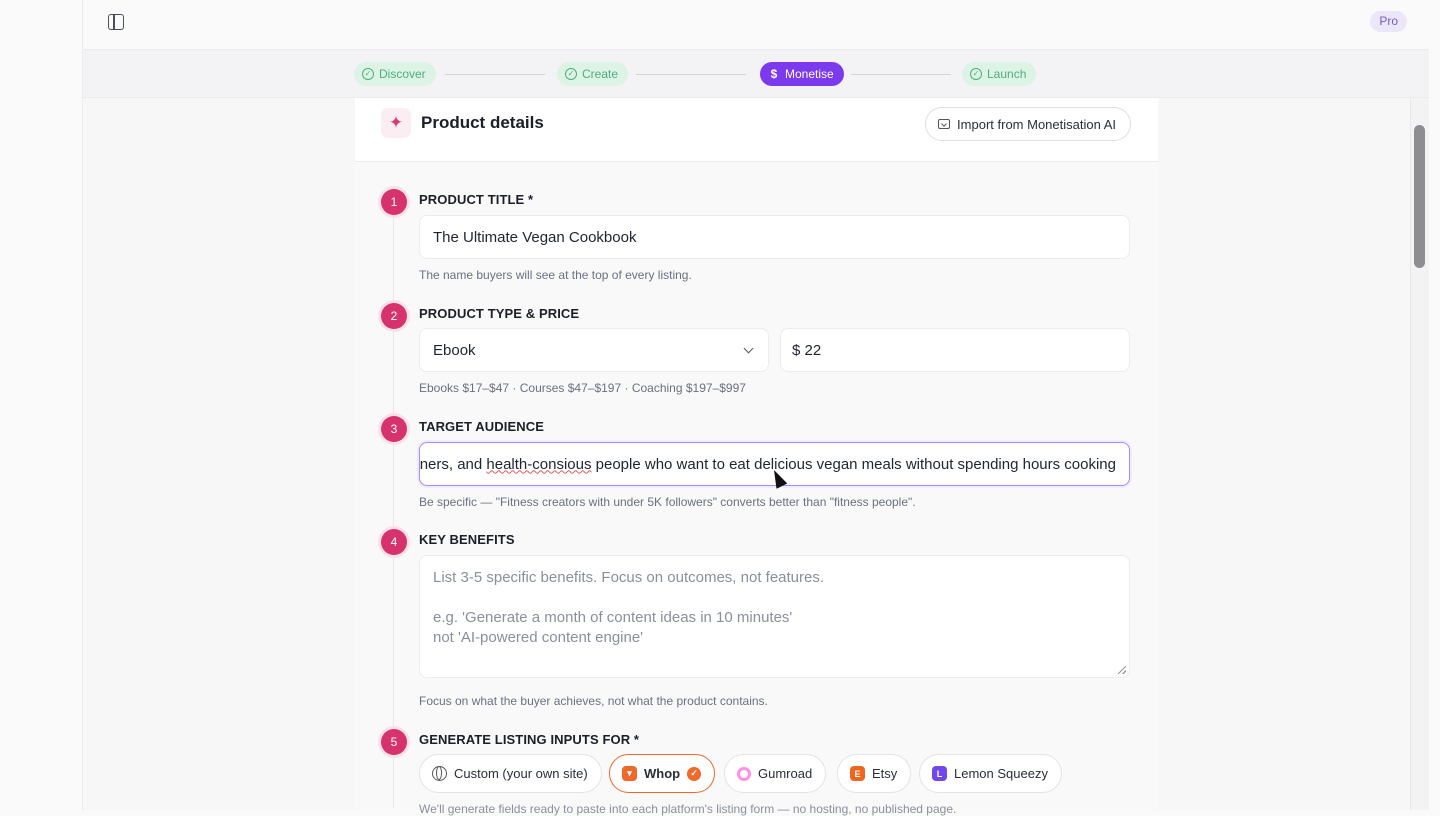 The image size is (1440, 816). I want to click on top-bar: Pro, so click(756, 25).